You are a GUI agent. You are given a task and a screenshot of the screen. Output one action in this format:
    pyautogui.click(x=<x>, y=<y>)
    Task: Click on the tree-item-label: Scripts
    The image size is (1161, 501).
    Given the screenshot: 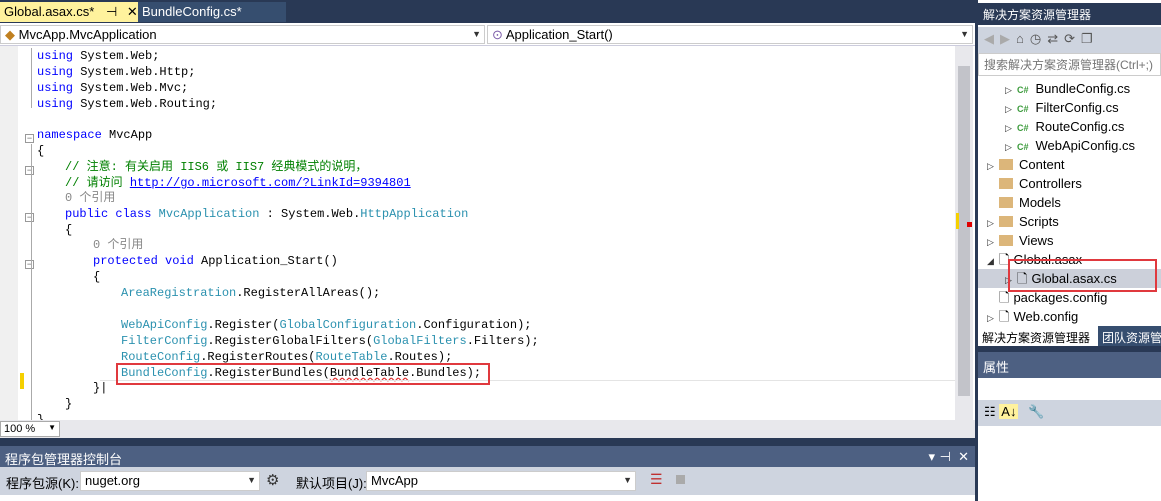 What is the action you would take?
    pyautogui.click(x=1039, y=221)
    